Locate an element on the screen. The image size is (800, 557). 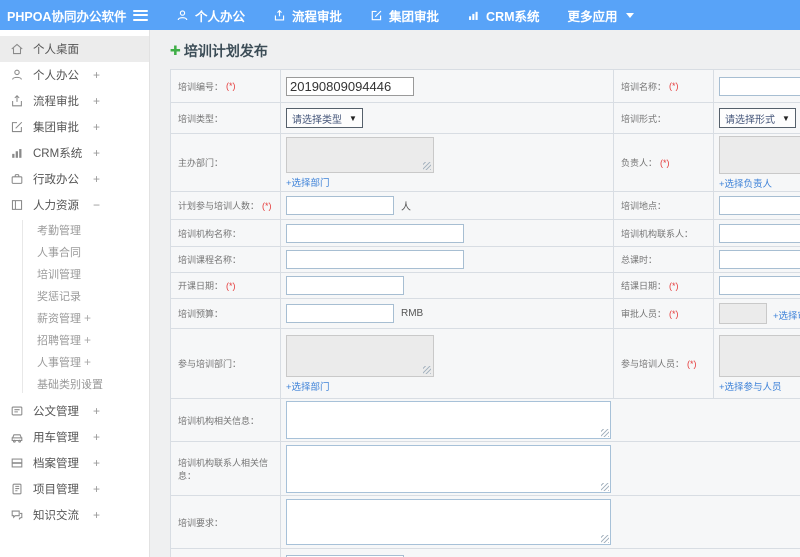
sidebar-item-project: 项目管理 + is located at coordinates (74, 489).